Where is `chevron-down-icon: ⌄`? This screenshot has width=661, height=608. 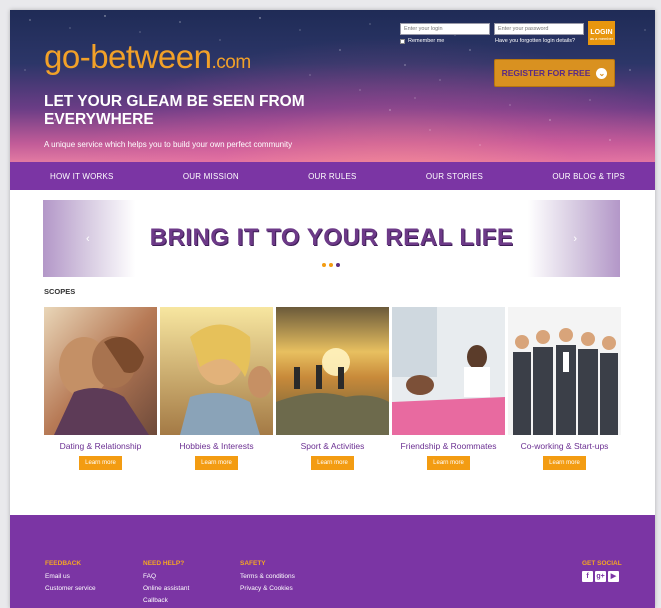 chevron-down-icon: ⌄ is located at coordinates (602, 73).